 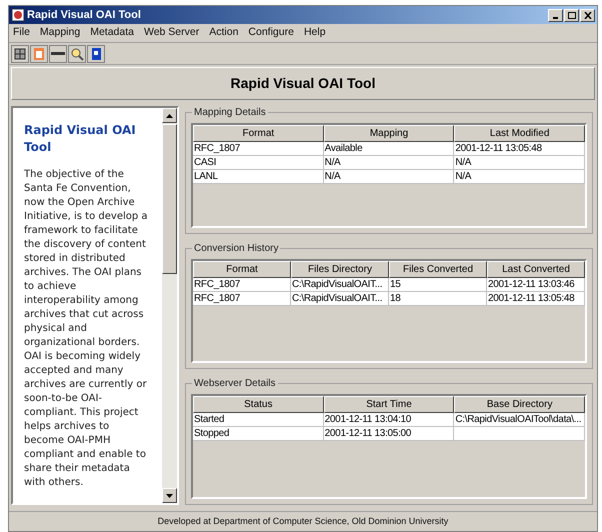 I want to click on menu-item: Action, so click(x=223, y=33).